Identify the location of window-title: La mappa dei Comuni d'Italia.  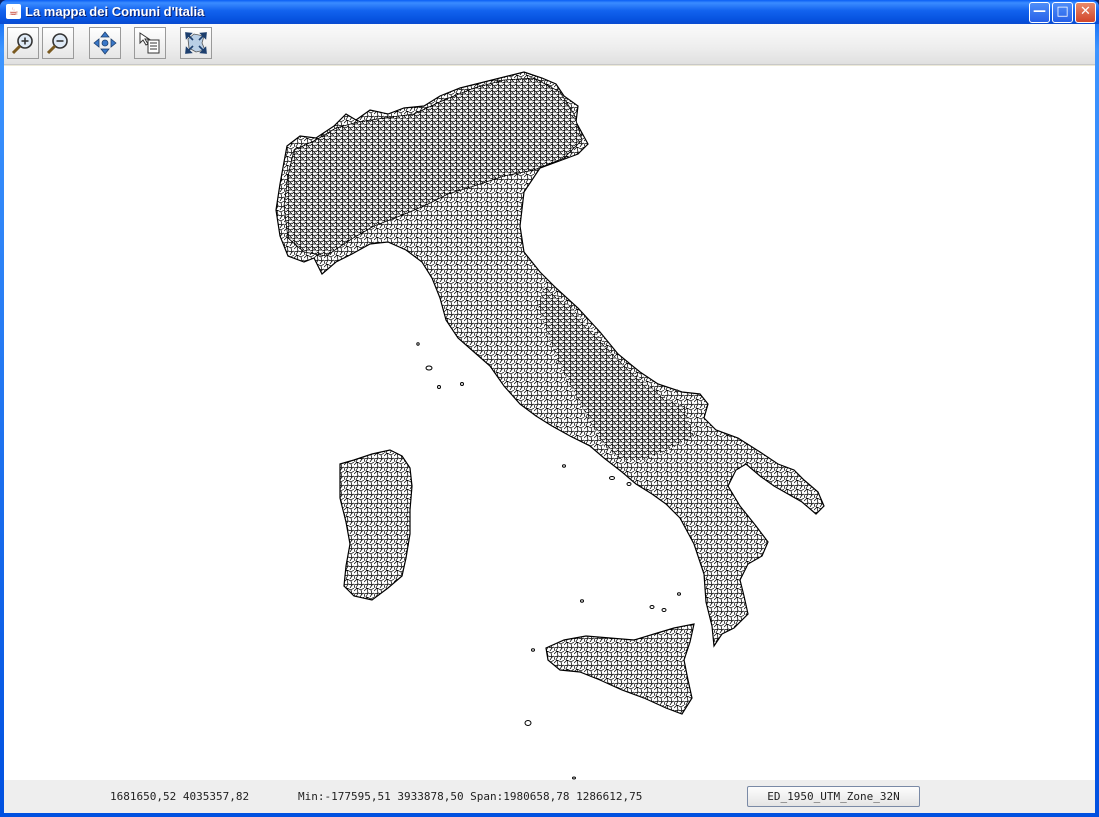
(115, 11).